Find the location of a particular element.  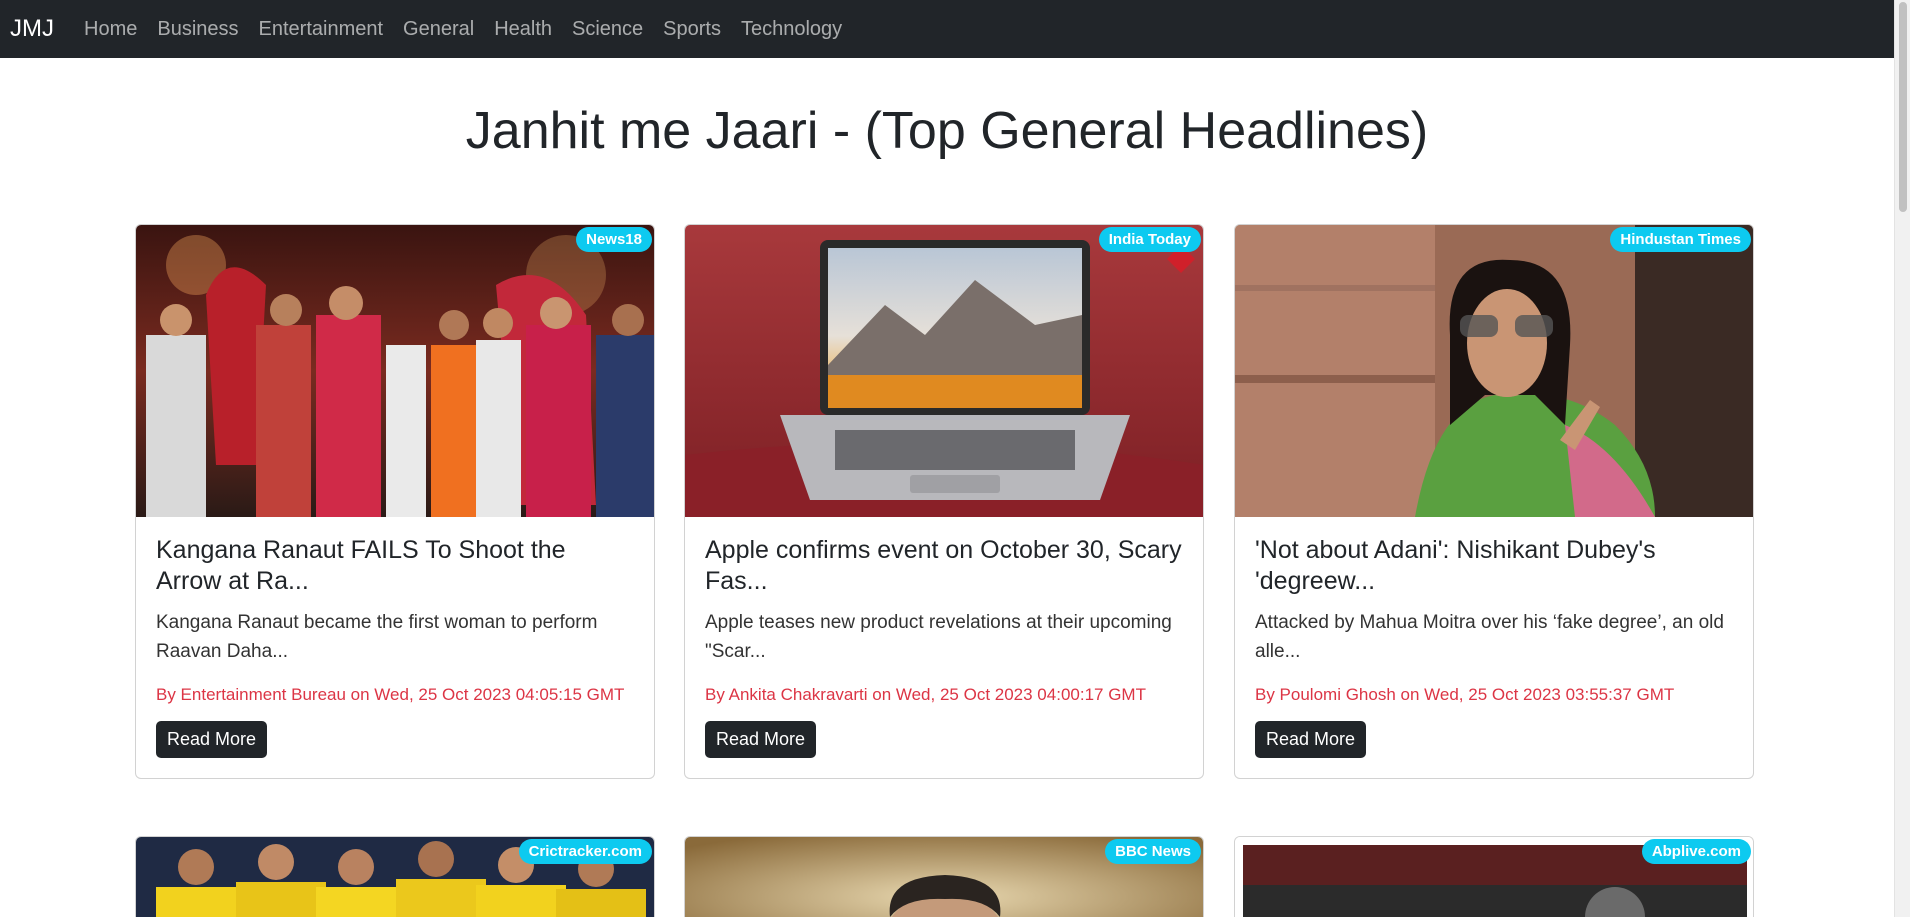

source-badge: Crictracker.com is located at coordinates (585, 852).